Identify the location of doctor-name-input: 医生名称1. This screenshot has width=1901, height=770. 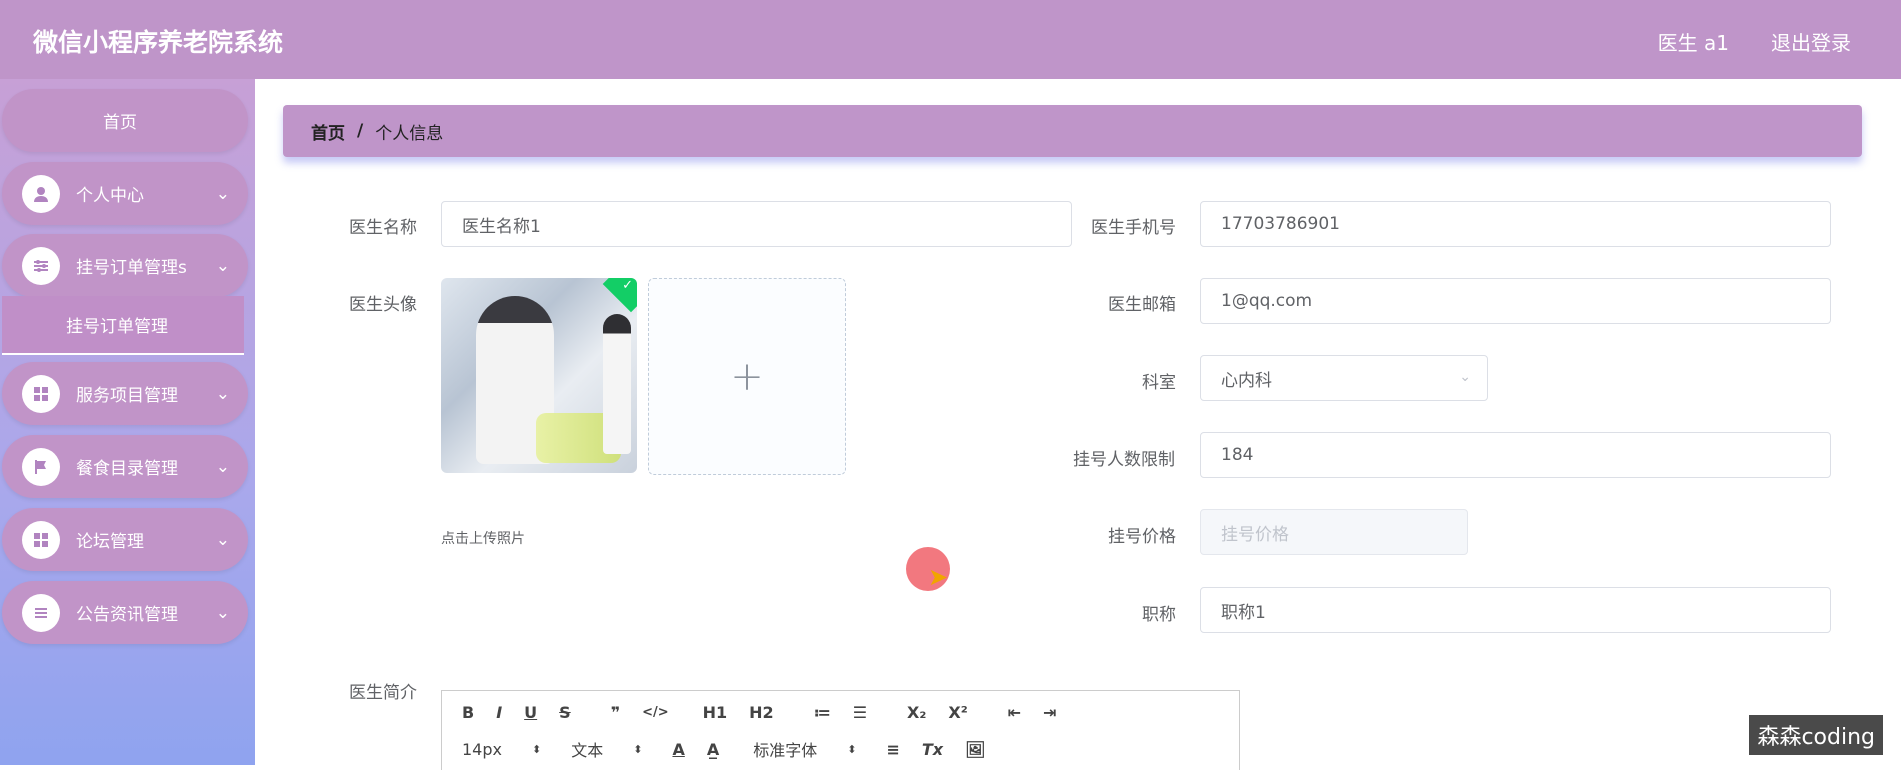
(756, 224).